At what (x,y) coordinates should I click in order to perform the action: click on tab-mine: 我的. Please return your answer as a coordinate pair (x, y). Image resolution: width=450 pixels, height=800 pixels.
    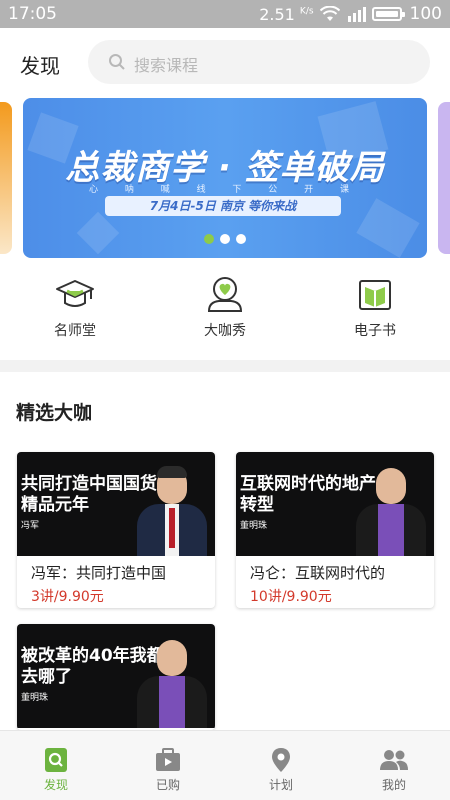
    Looking at the image, I should click on (394, 765).